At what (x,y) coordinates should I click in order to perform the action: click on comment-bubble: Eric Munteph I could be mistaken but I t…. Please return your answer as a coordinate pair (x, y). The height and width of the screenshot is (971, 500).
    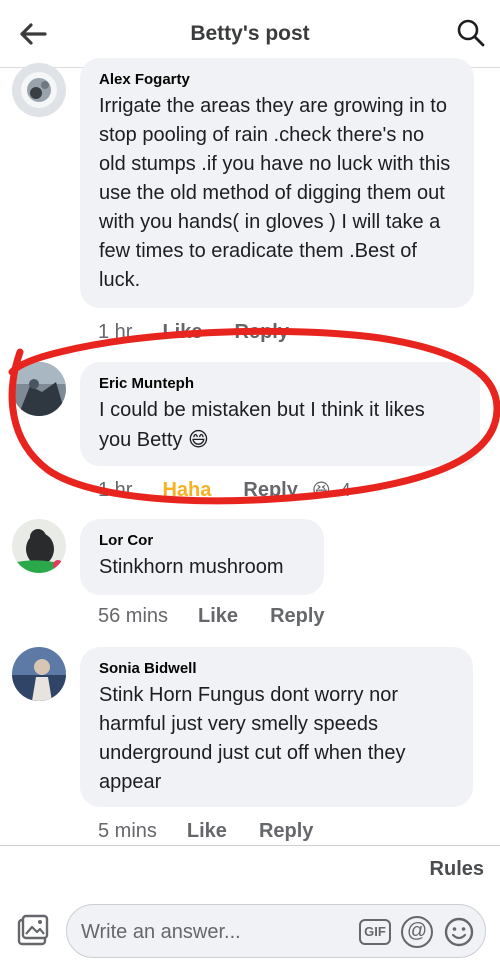
    Looking at the image, I should click on (280, 414).